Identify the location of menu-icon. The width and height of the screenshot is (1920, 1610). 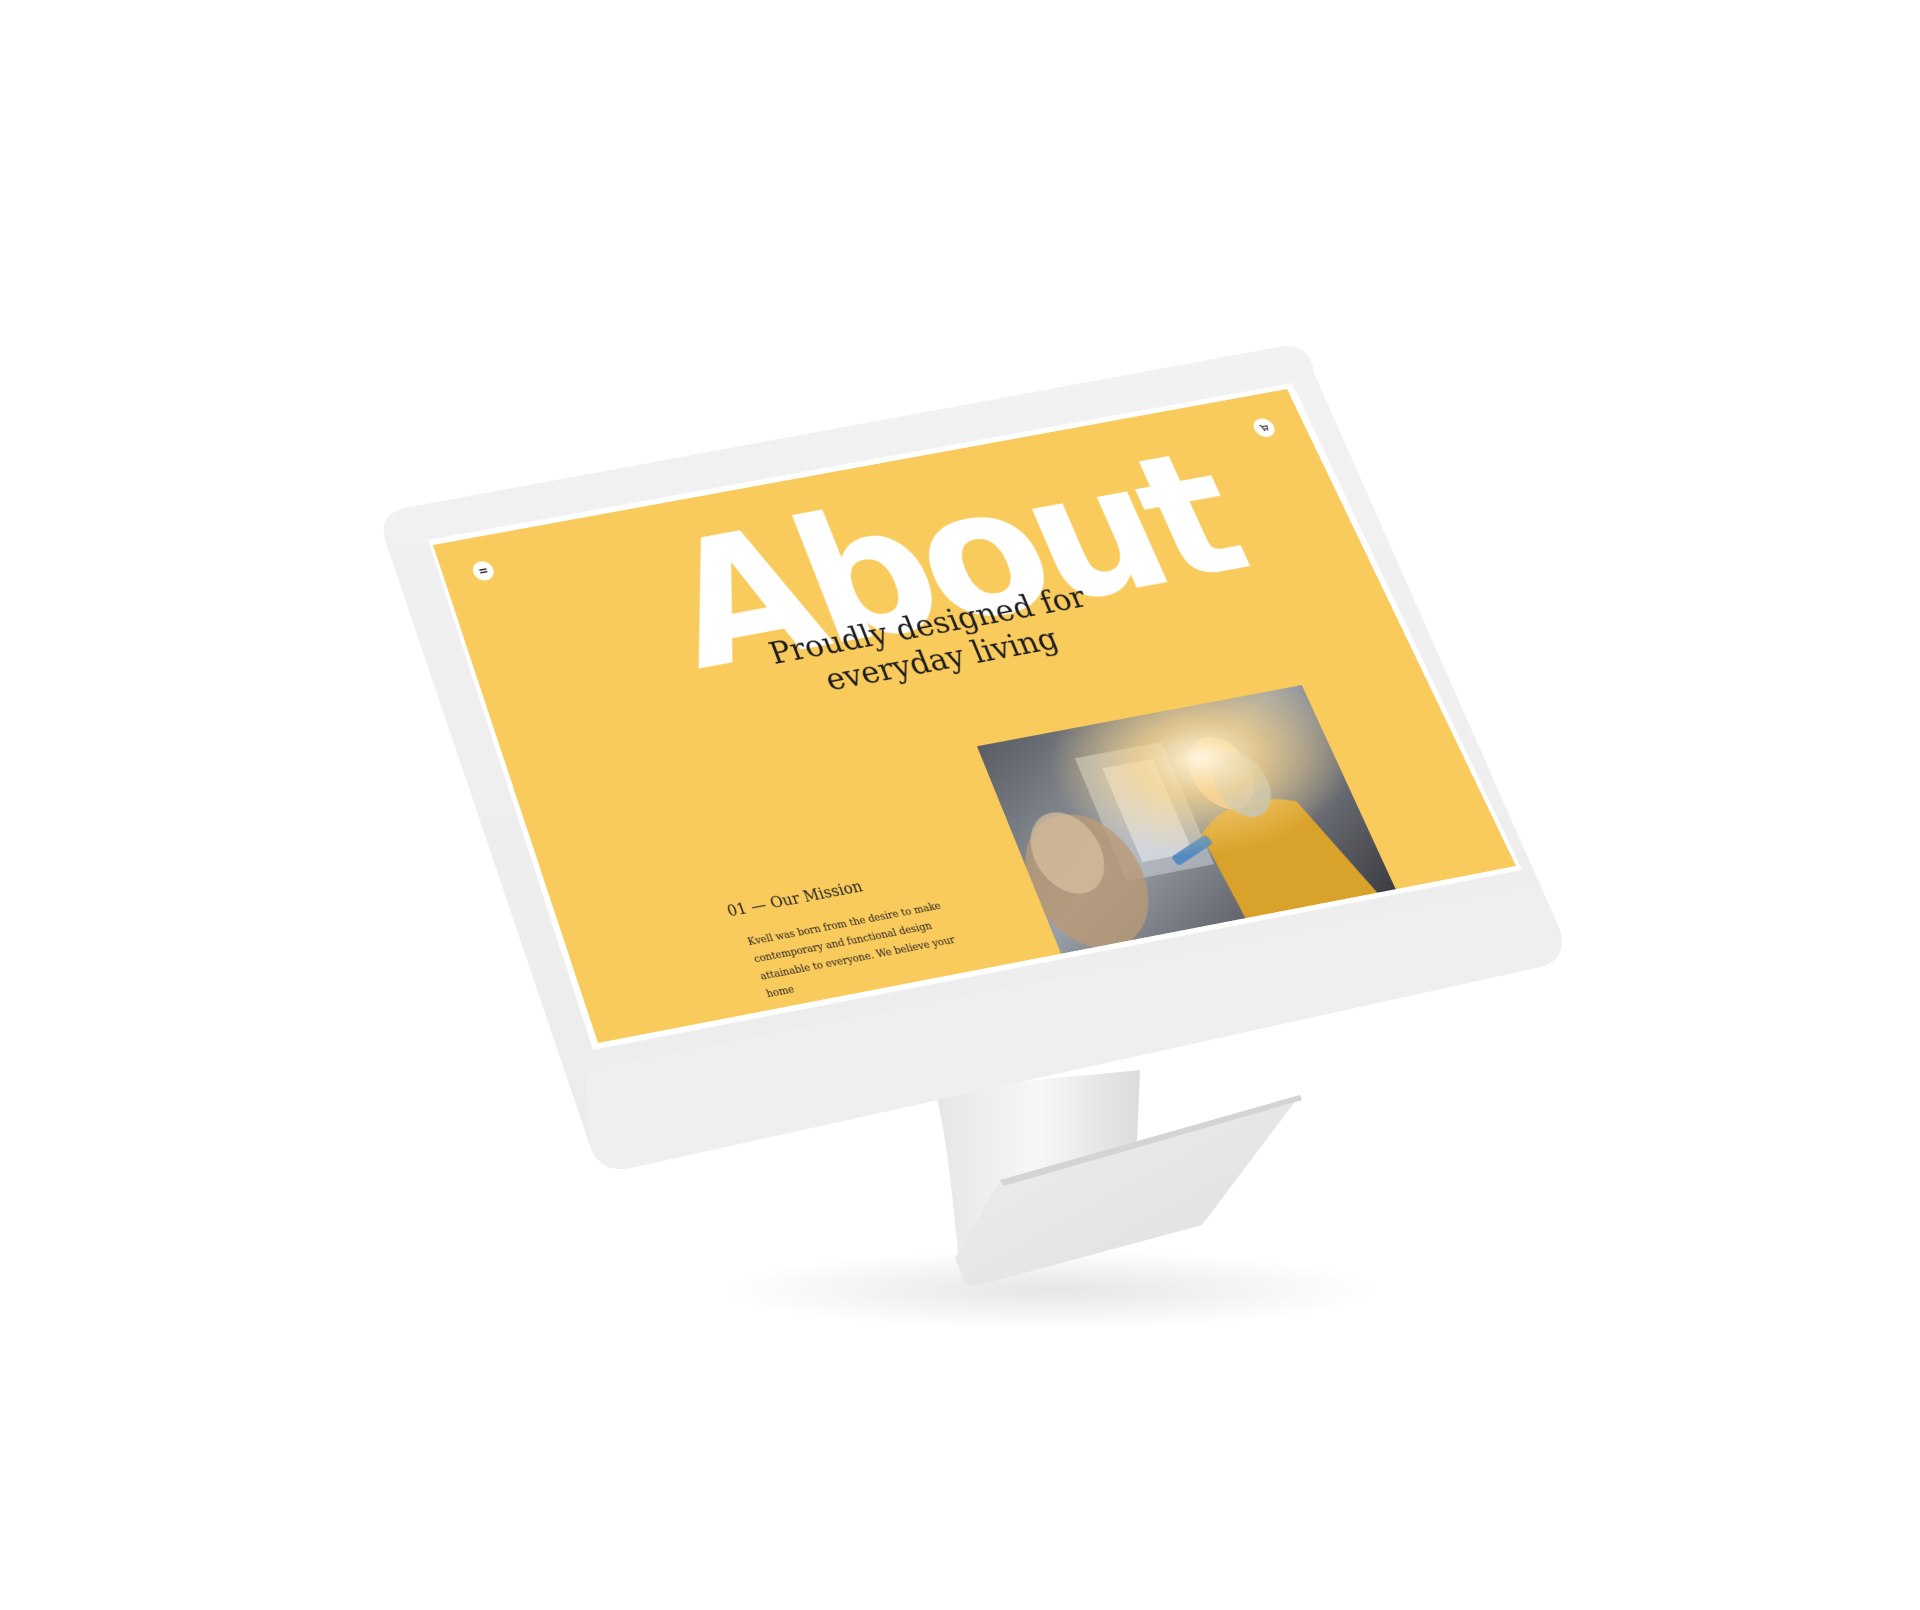
(483, 571).